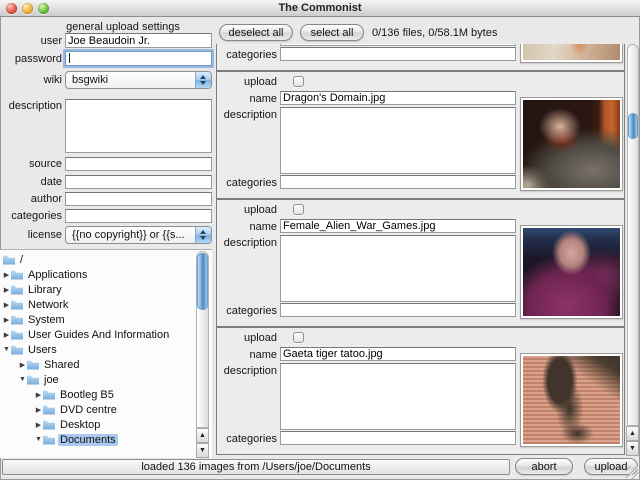 This screenshot has height=480, width=640. What do you see at coordinates (88, 409) in the screenshot?
I see `tree-item-label: DVD centre` at bounding box center [88, 409].